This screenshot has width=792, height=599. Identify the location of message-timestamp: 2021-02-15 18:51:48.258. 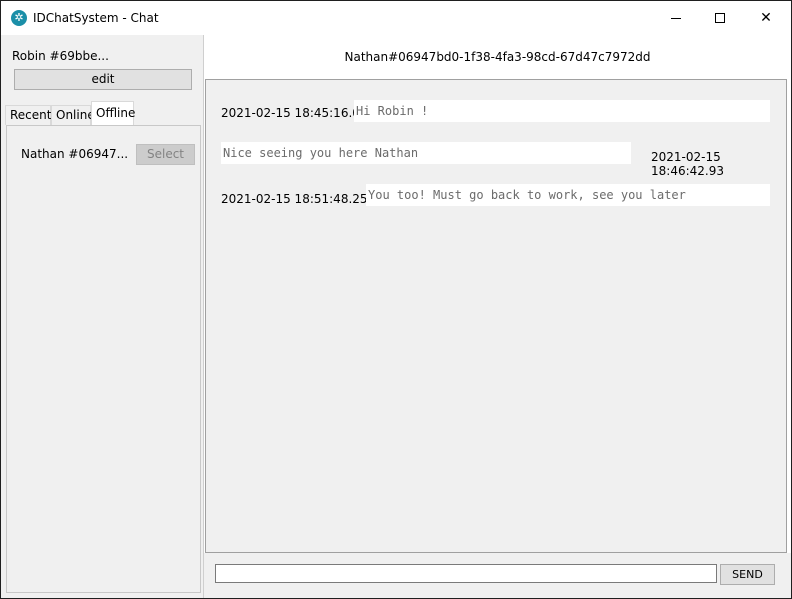
(298, 199).